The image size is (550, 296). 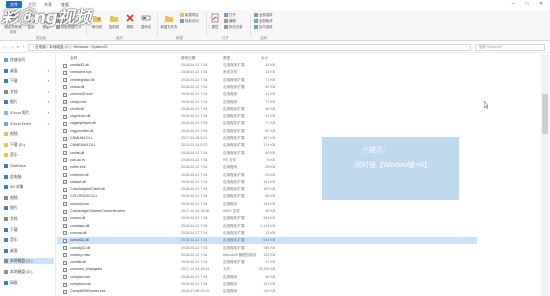 I want to click on back-arrow-icon: ←, so click(x=5, y=47).